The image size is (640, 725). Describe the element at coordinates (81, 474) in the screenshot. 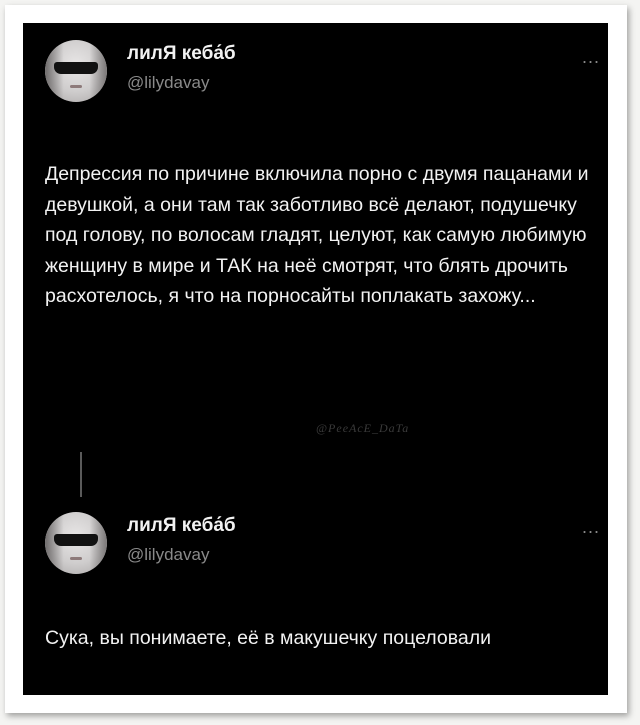

I see `thread-connector-line` at that location.